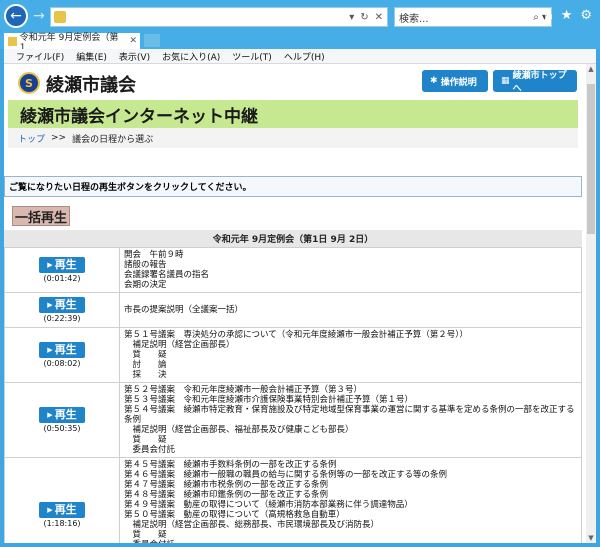  Describe the element at coordinates (293, 138) in the screenshot. I see `breadcrumb: トップ >> 議会の日程から選ぶ` at that location.